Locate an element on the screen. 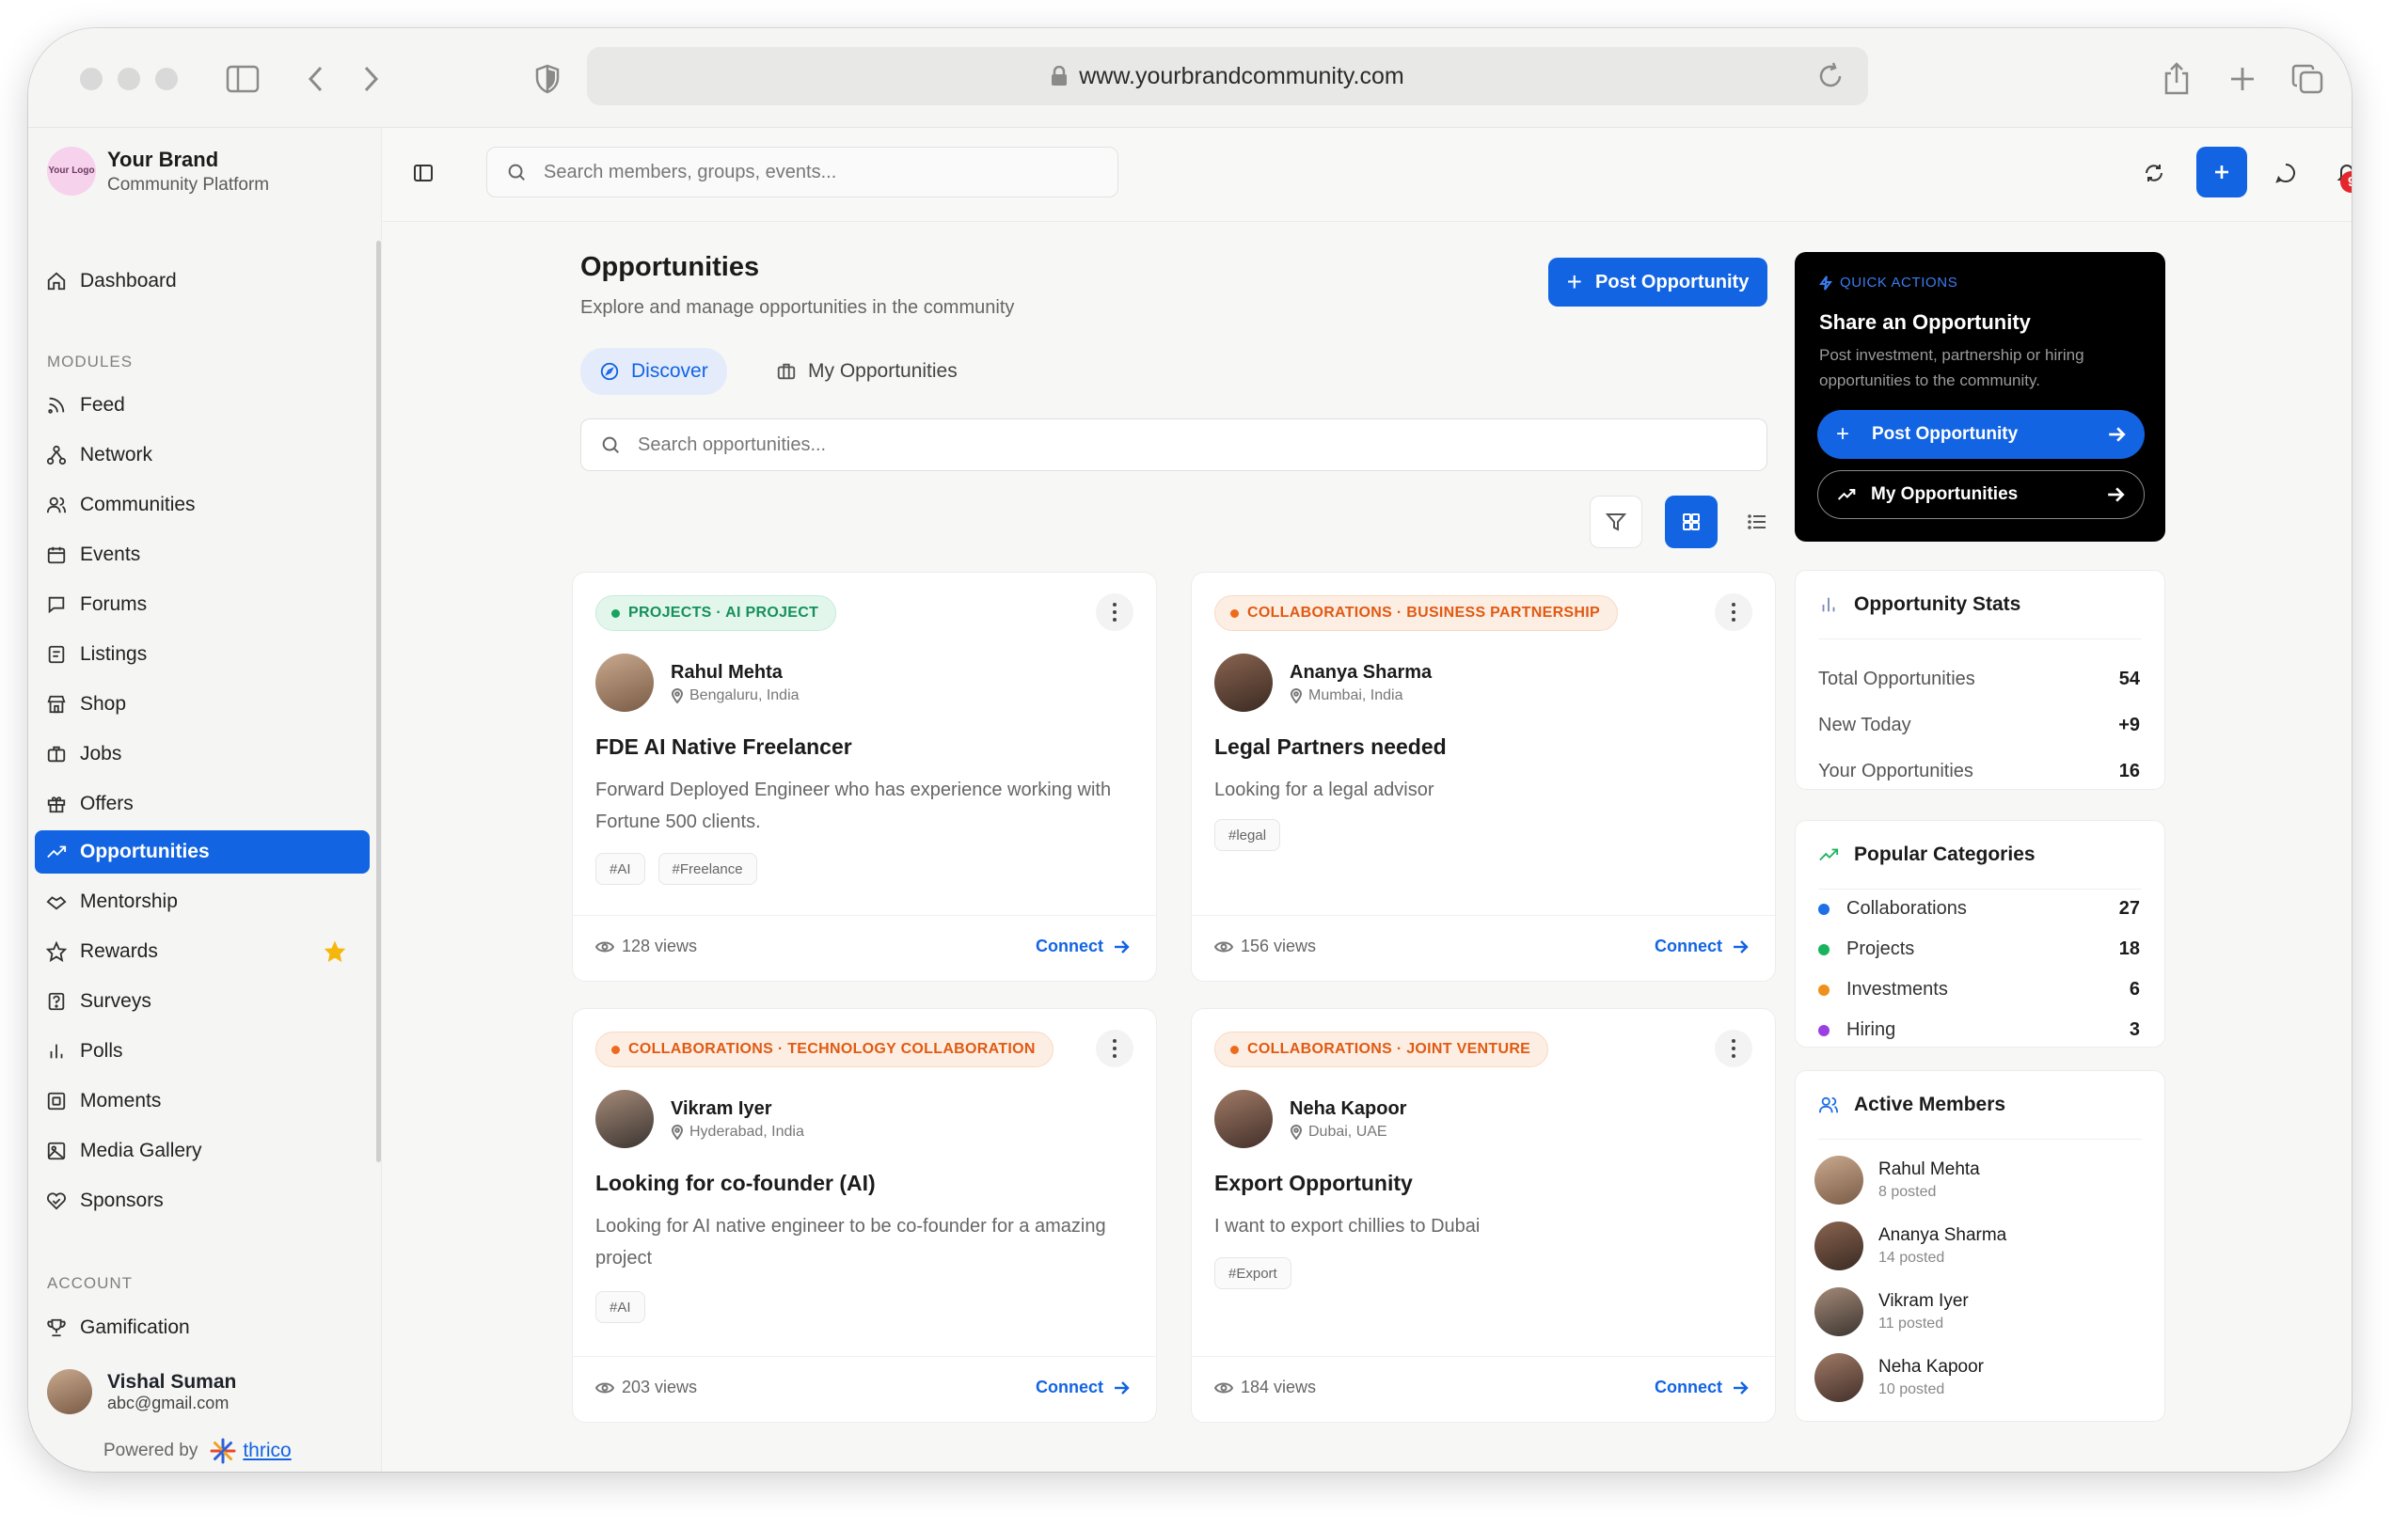  tabs-overview-icon is located at coordinates (2309, 79).